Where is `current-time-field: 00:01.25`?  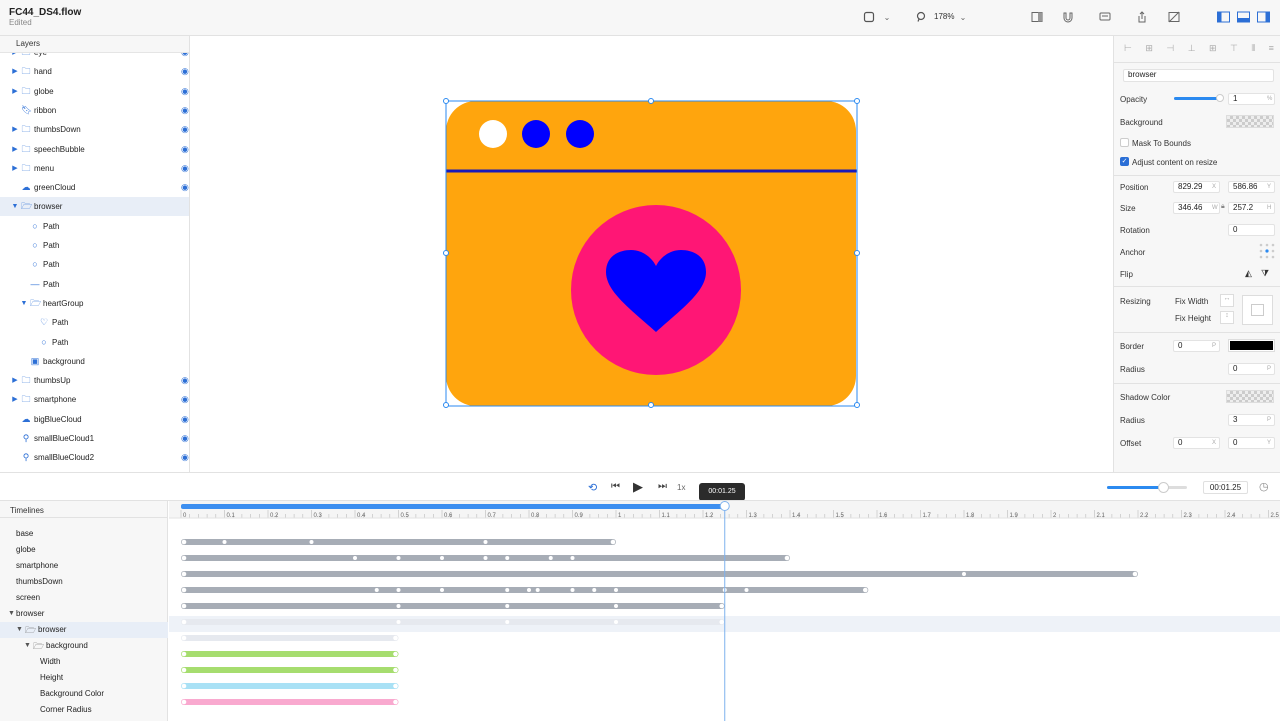
current-time-field: 00:01.25 is located at coordinates (1225, 487).